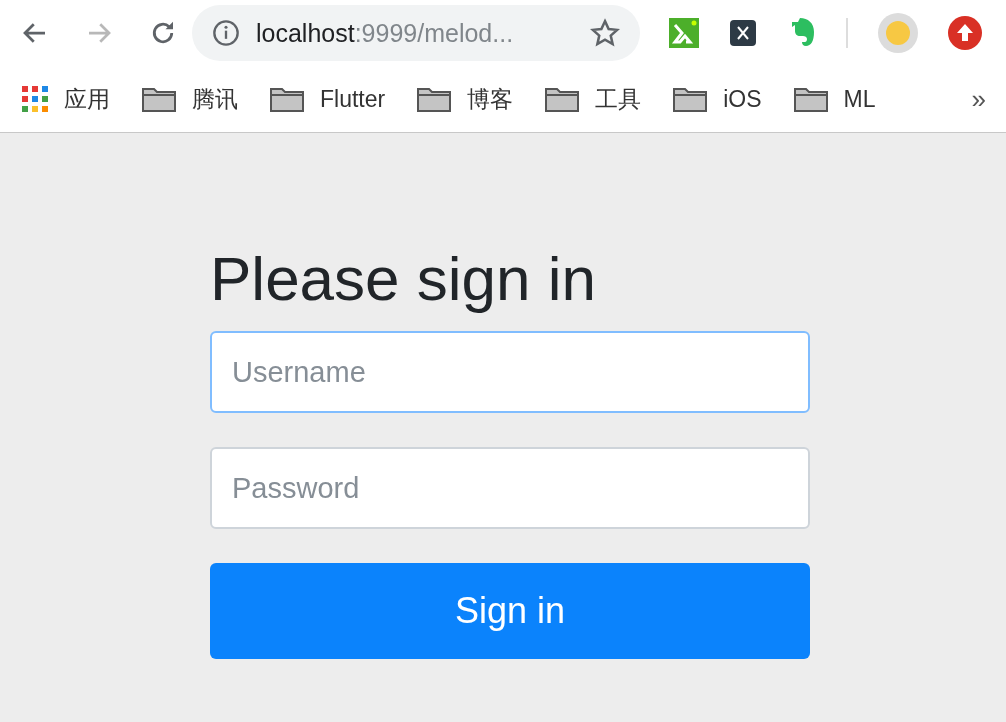 This screenshot has height=722, width=1006. Describe the element at coordinates (226, 33) in the screenshot. I see `info-icon` at that location.